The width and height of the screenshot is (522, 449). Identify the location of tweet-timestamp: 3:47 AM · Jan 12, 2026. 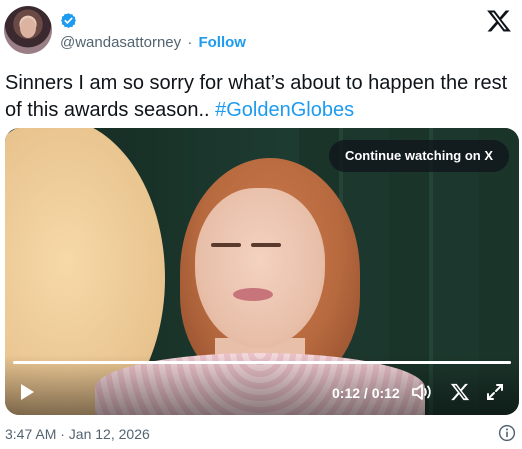
(77, 434).